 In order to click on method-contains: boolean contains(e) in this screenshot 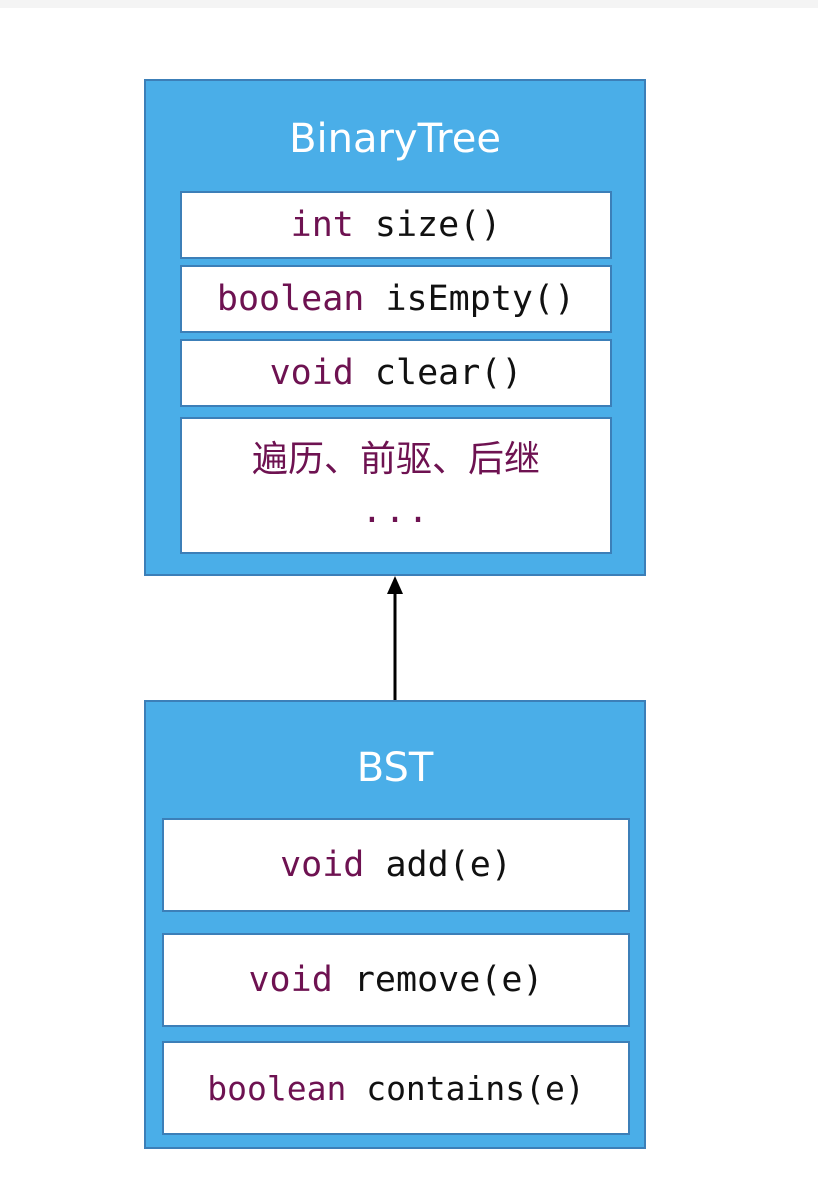, I will do `click(396, 1088)`.